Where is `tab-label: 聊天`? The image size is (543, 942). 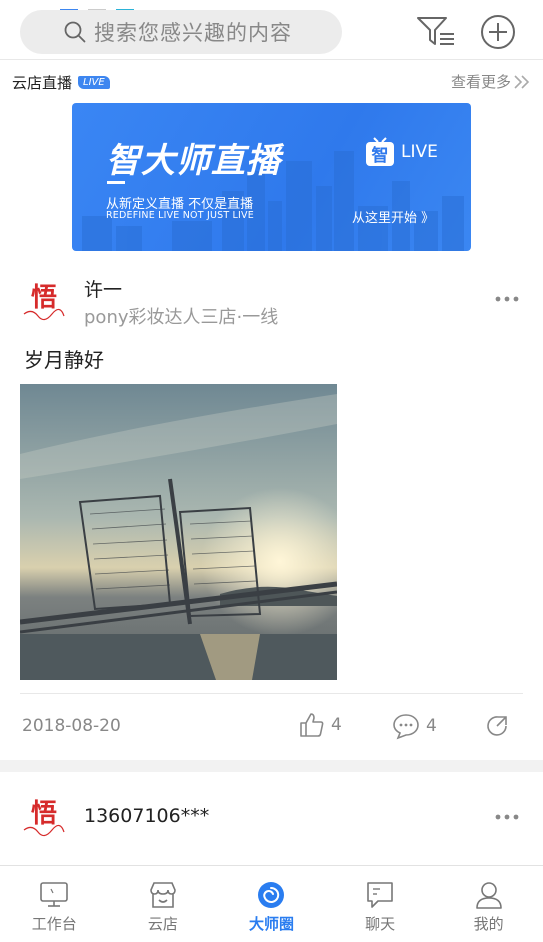
tab-label: 聊天 is located at coordinates (380, 924).